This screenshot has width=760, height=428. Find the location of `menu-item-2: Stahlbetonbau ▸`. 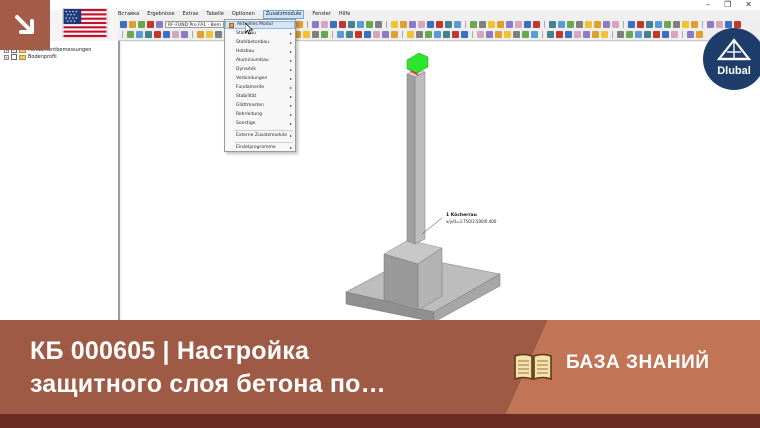

menu-item-2: Stahlbetonbau ▸ is located at coordinates (260, 43).